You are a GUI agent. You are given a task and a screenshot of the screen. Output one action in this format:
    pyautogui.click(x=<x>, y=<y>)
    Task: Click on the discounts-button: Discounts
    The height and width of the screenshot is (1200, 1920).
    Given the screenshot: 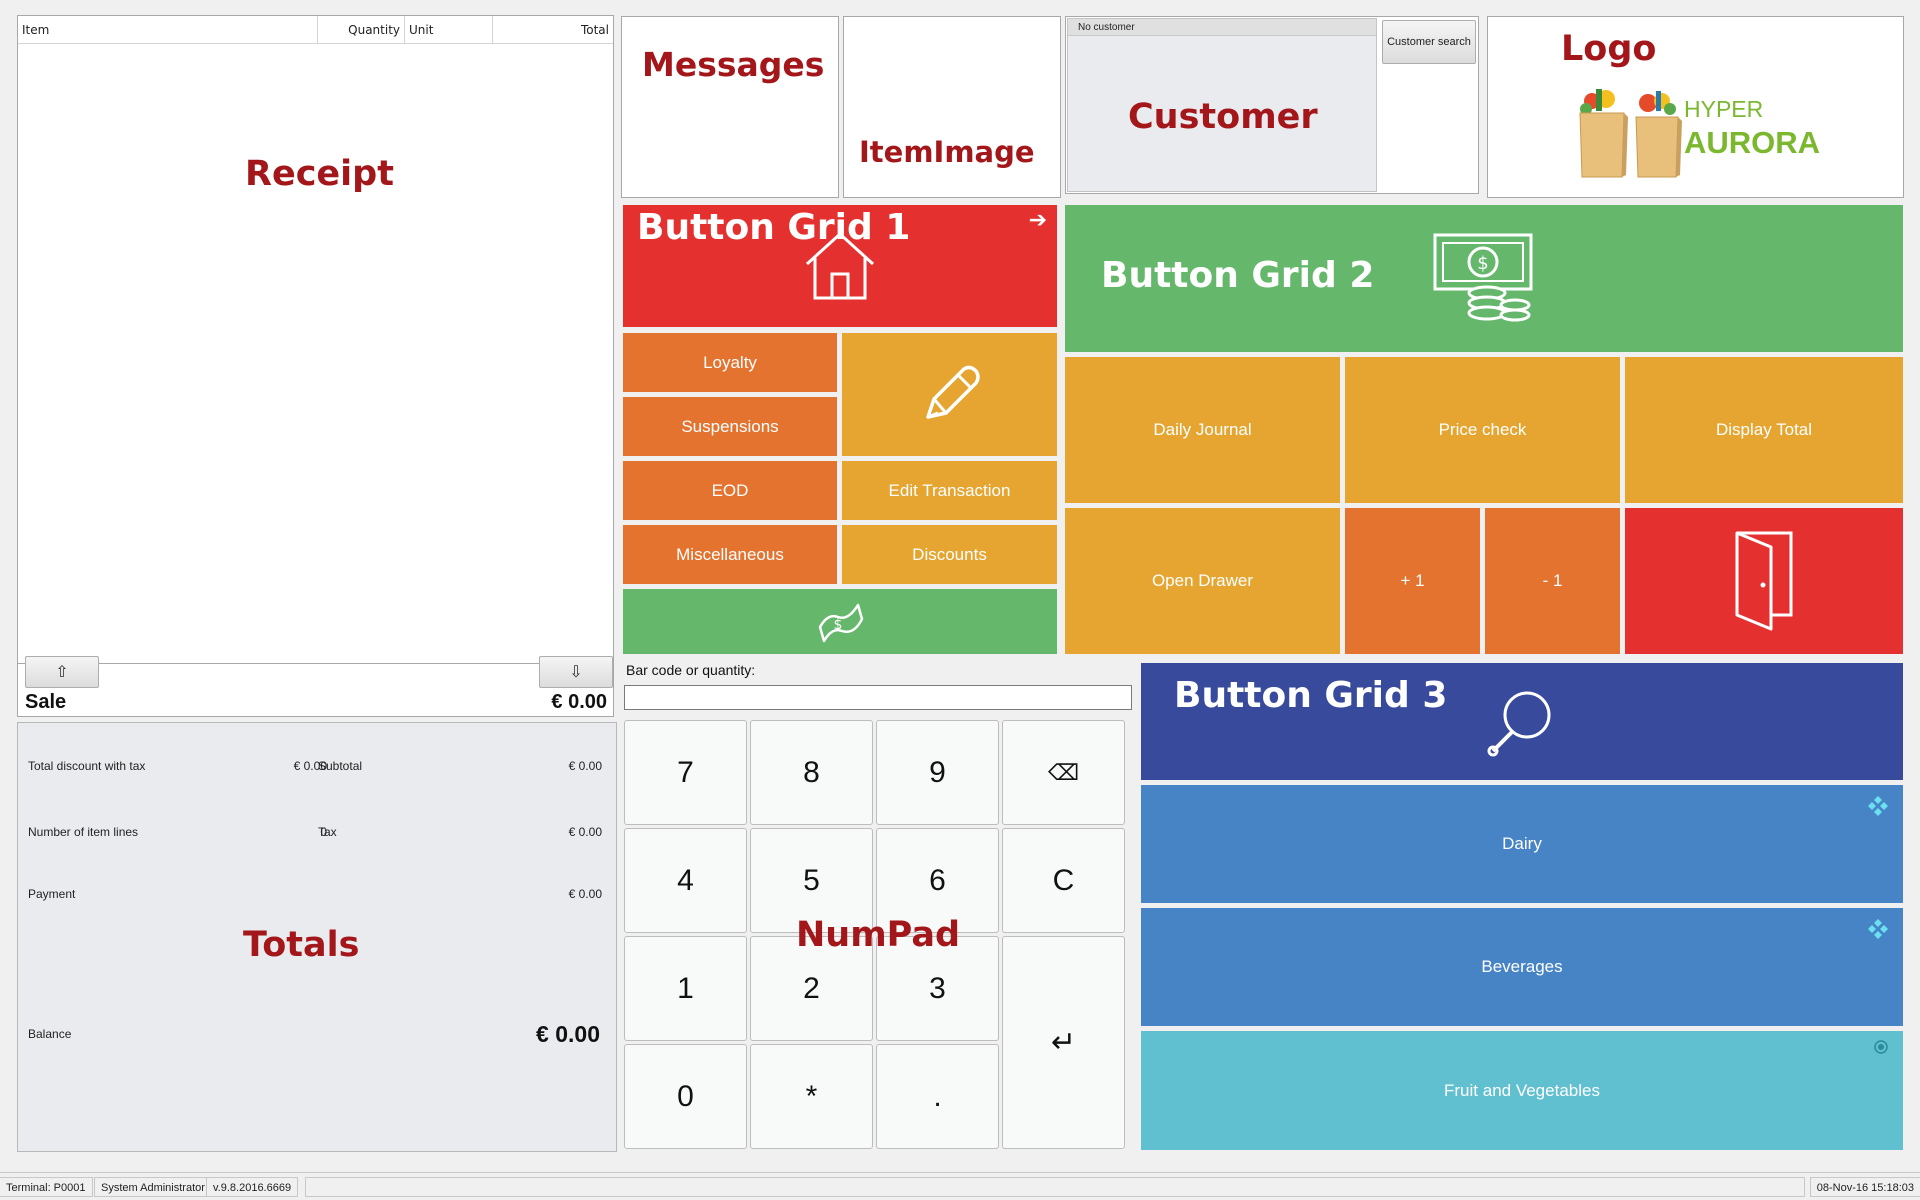 What is the action you would take?
    pyautogui.click(x=949, y=554)
    